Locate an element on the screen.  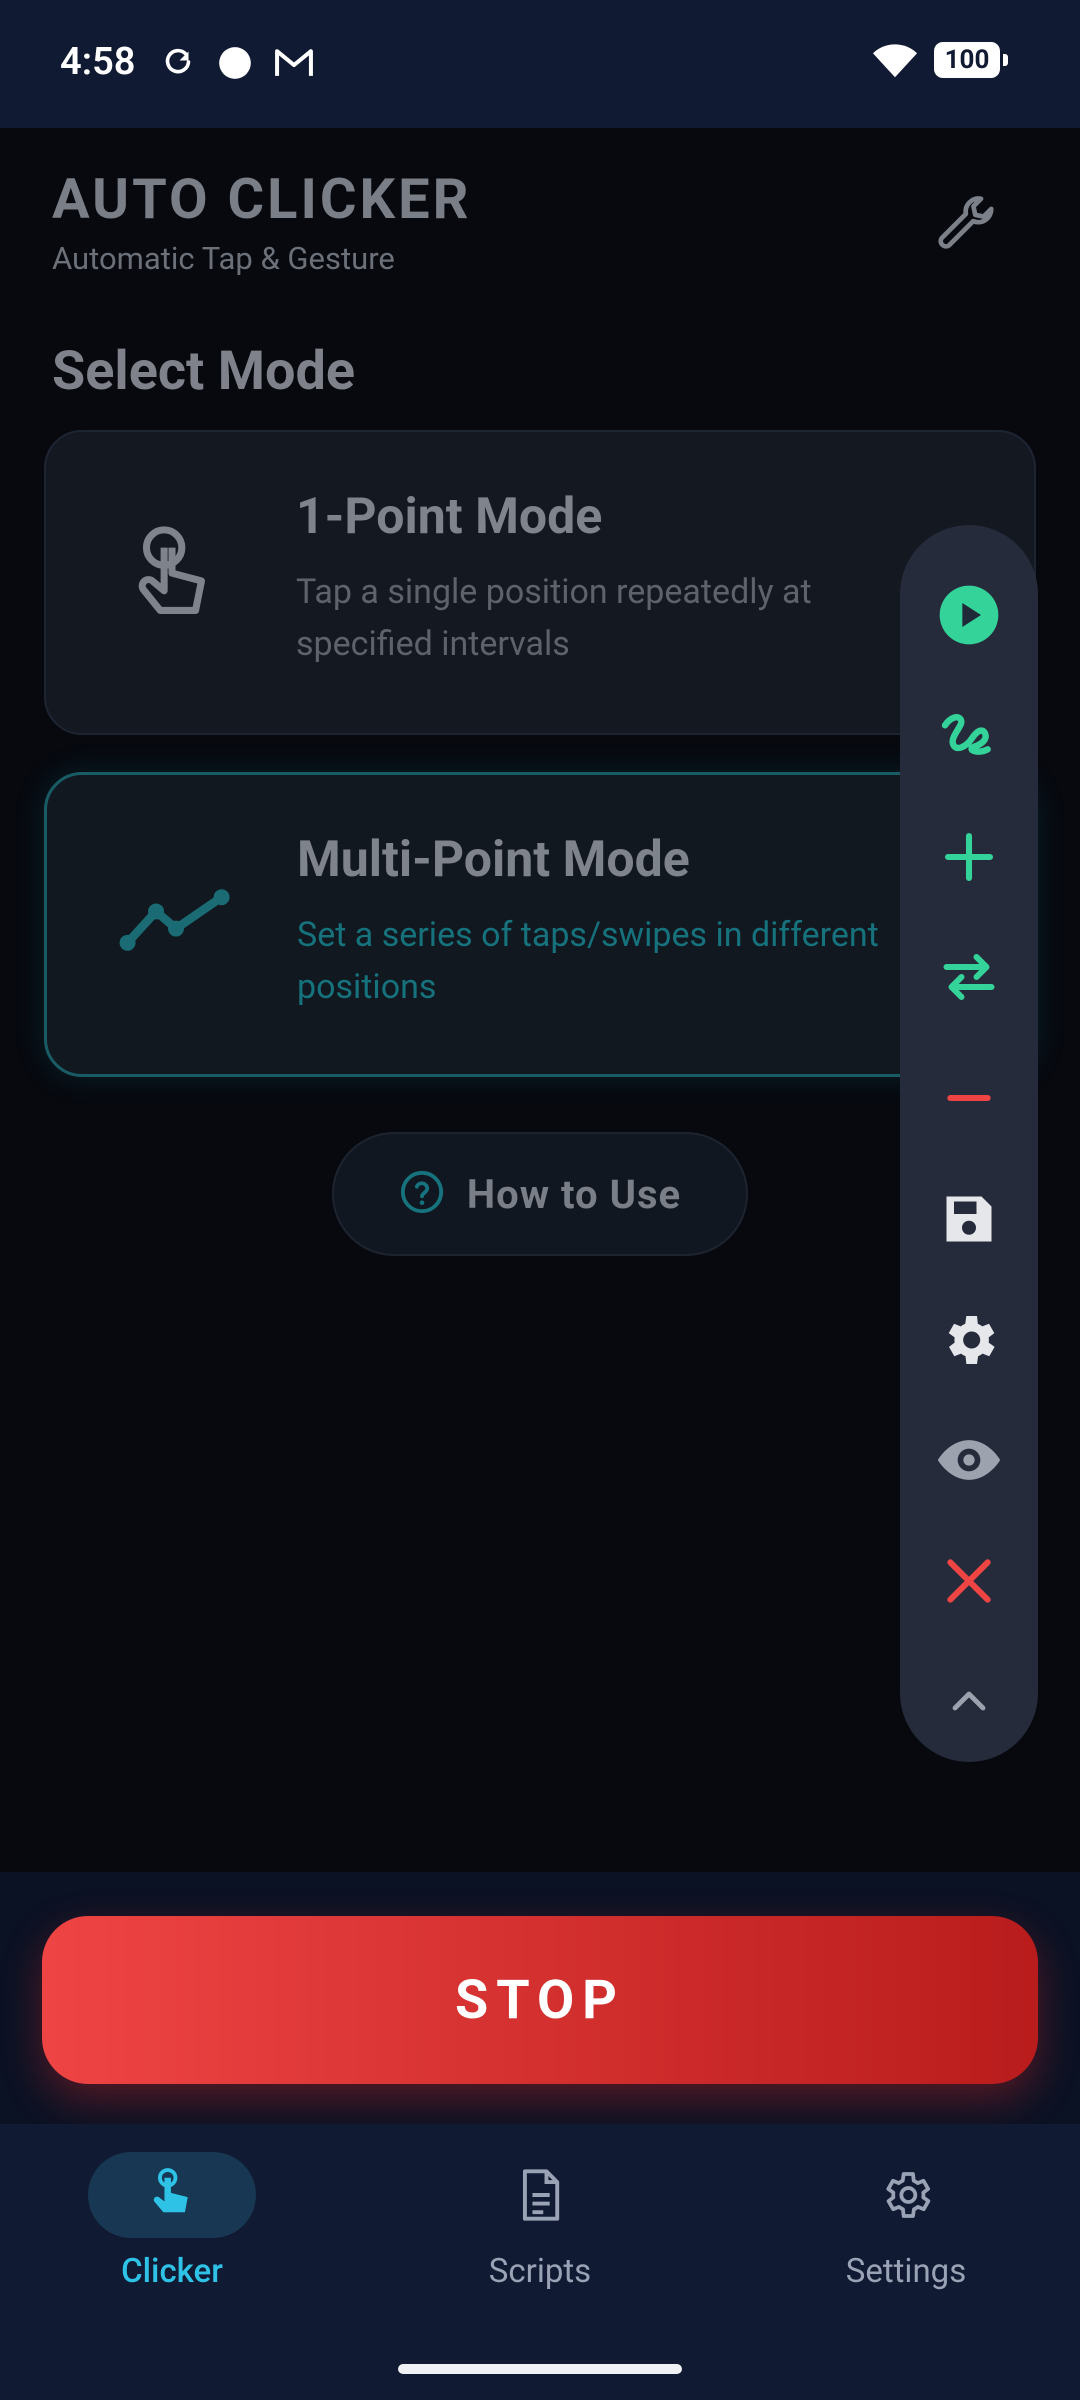
mode-title: 1-Point Mode is located at coordinates (449, 517).